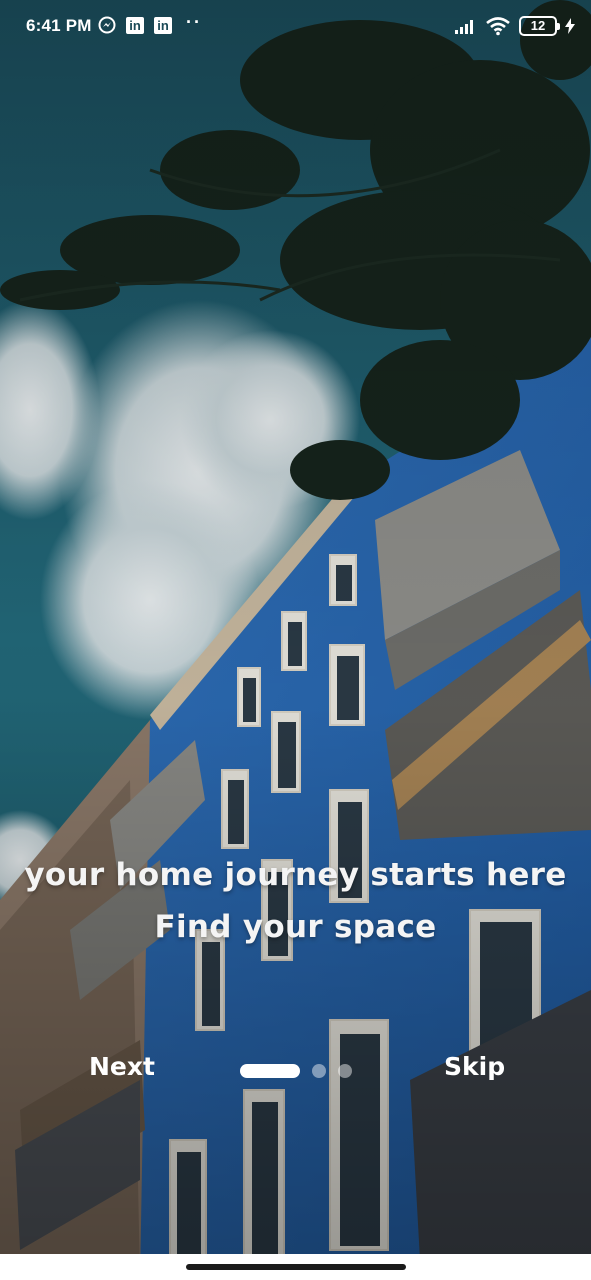  Describe the element at coordinates (296, 1267) in the screenshot. I see `home-gesture-indicator` at that location.